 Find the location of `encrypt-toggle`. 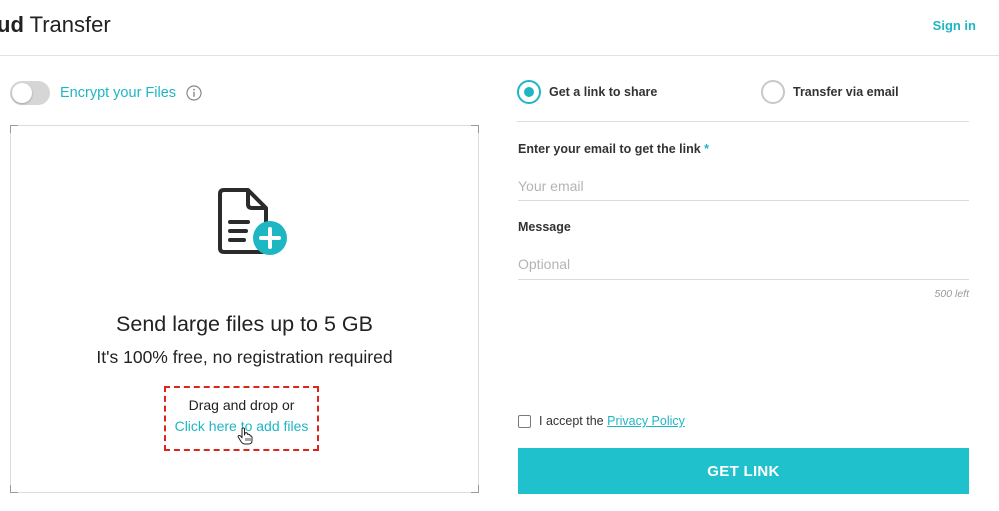

encrypt-toggle is located at coordinates (30, 93).